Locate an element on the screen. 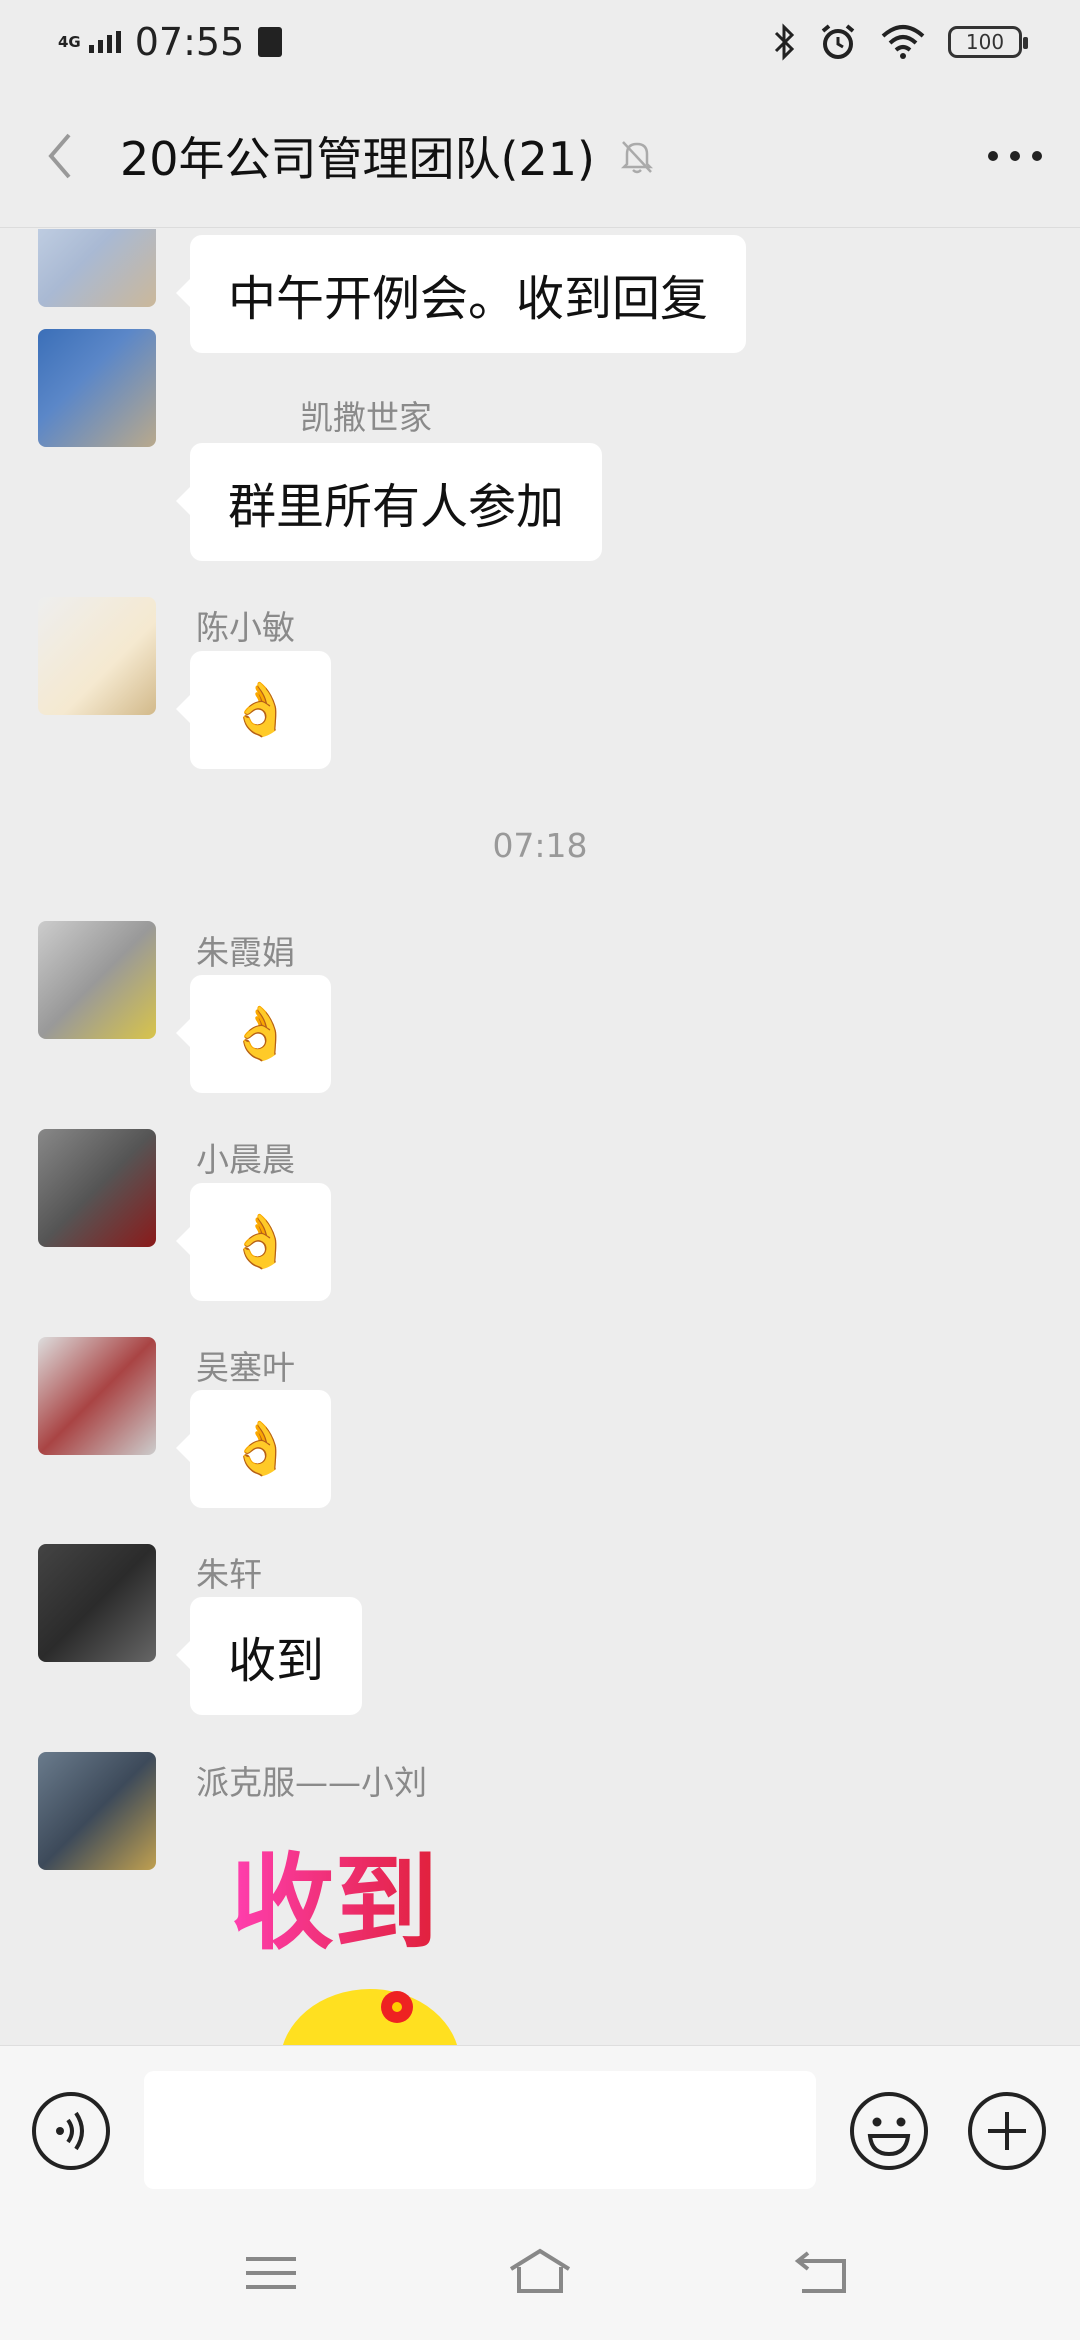  bell-off-icon is located at coordinates (636, 156).